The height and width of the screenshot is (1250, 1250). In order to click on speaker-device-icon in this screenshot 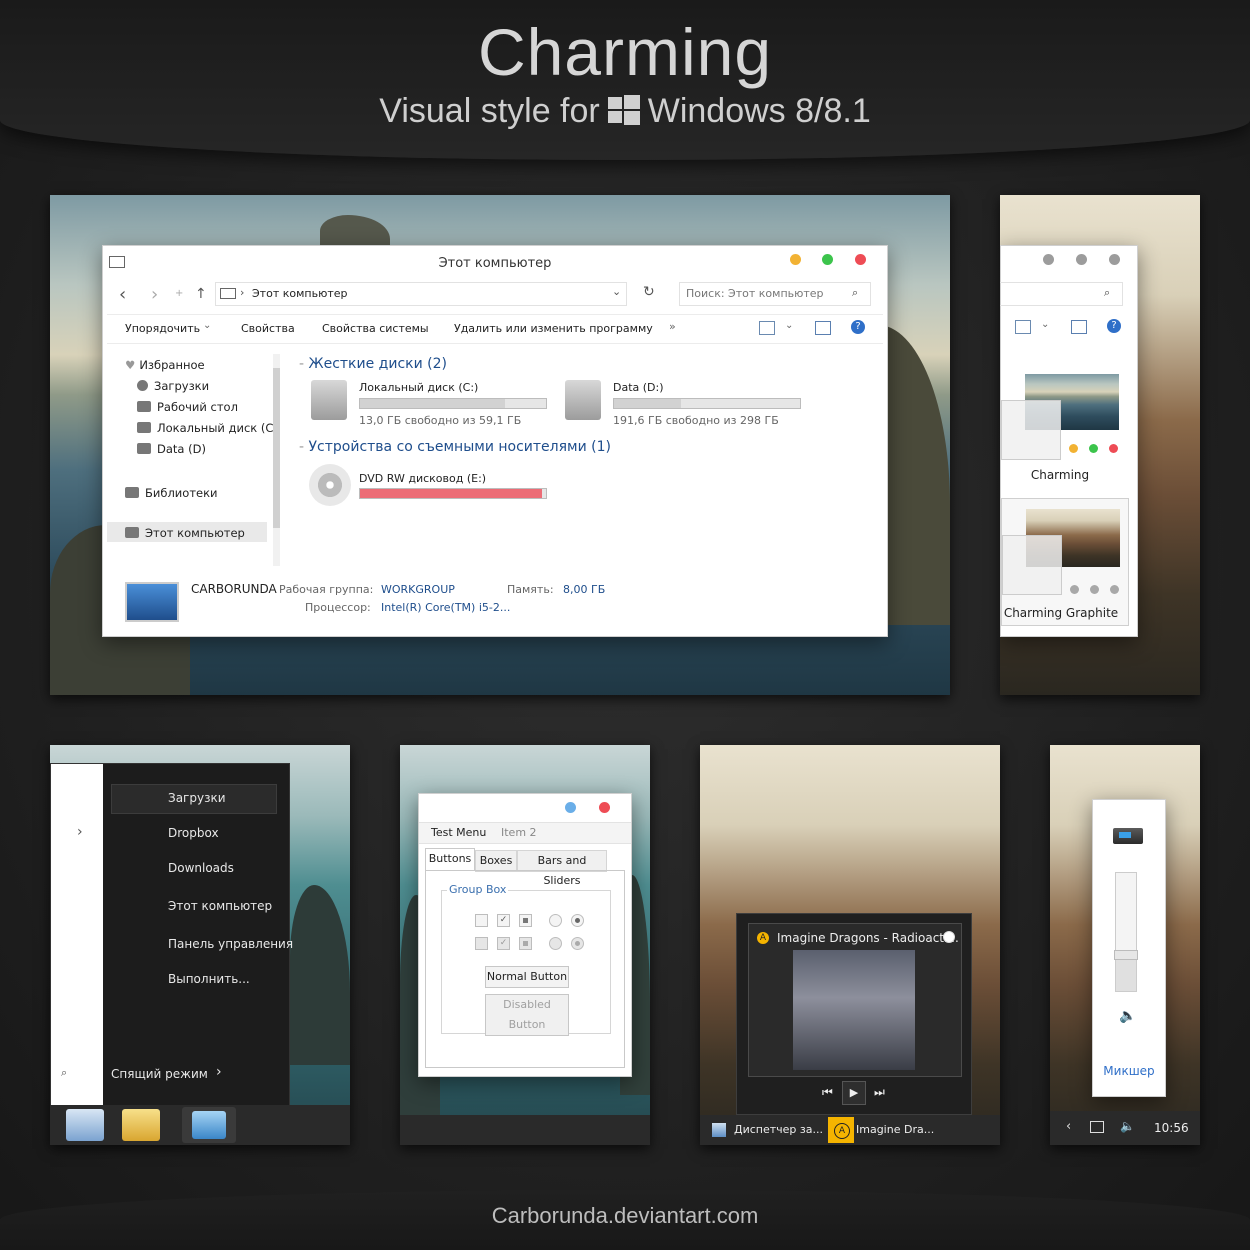, I will do `click(1128, 836)`.